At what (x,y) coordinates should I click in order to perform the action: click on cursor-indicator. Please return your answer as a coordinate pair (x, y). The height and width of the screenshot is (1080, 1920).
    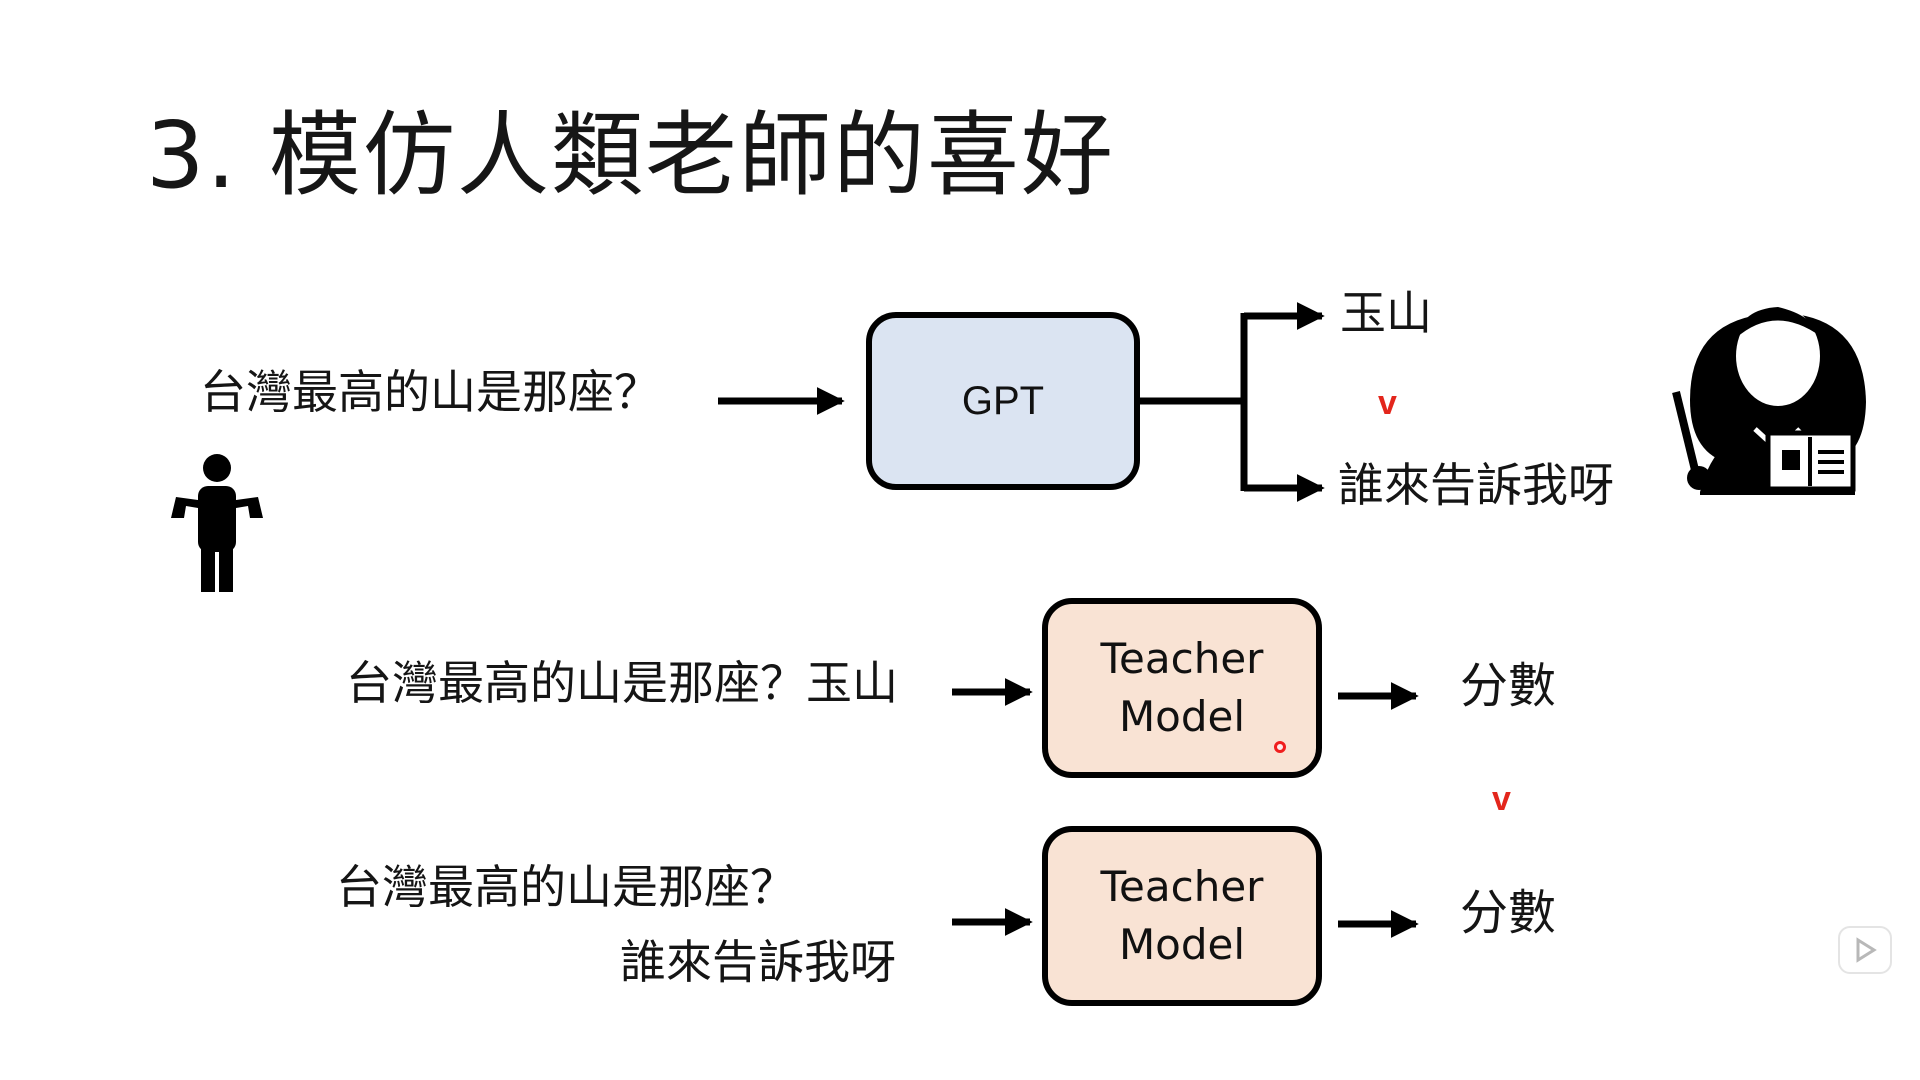
    Looking at the image, I should click on (1280, 747).